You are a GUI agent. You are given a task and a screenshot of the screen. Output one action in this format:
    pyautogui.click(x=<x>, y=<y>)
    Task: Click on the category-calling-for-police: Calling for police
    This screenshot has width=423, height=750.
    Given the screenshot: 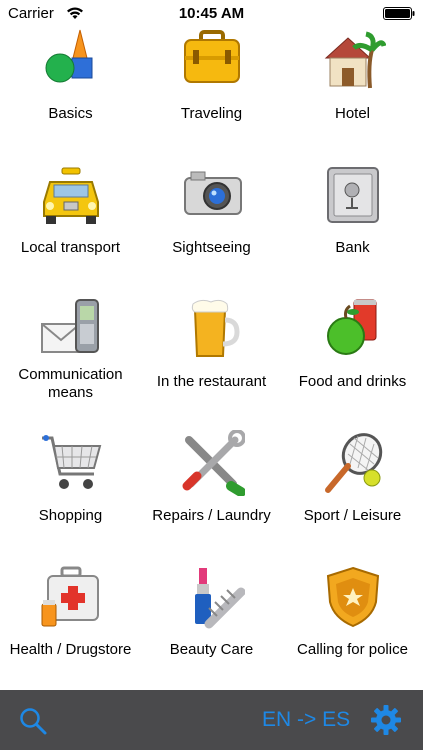 What is the action you would take?
    pyautogui.click(x=352, y=631)
    